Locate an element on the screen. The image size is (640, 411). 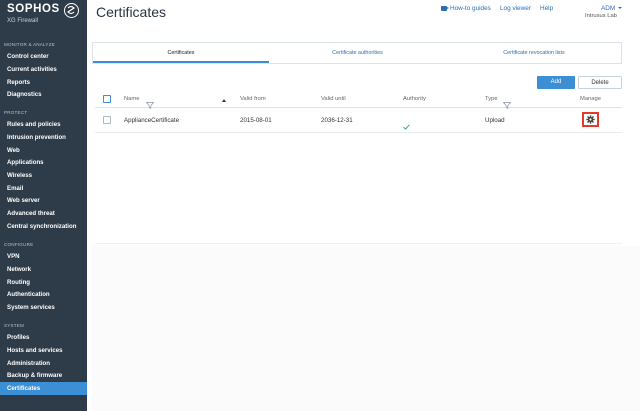
brand: SOPHOS XG Firewall is located at coordinates (43, 17).